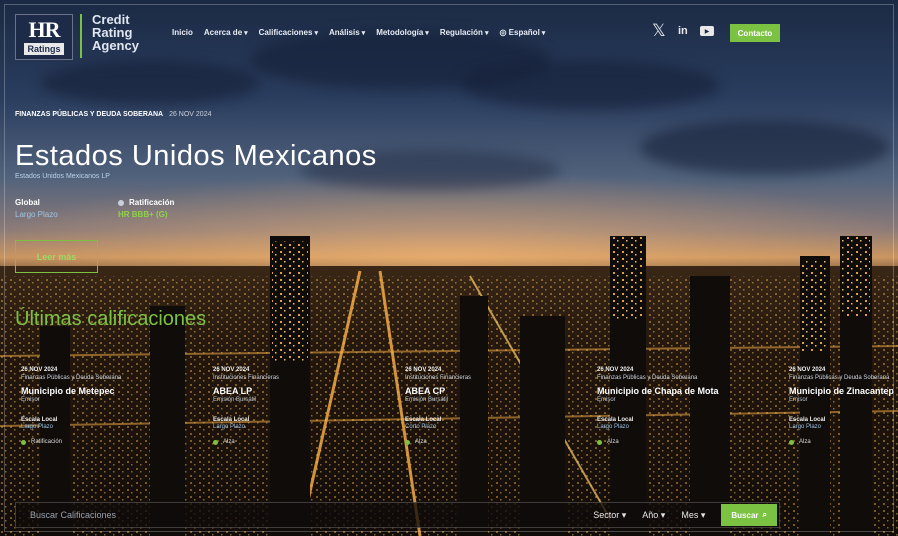 Image resolution: width=898 pixels, height=536 pixels. What do you see at coordinates (105, 442) in the screenshot?
I see `card-status: Ratificación` at bounding box center [105, 442].